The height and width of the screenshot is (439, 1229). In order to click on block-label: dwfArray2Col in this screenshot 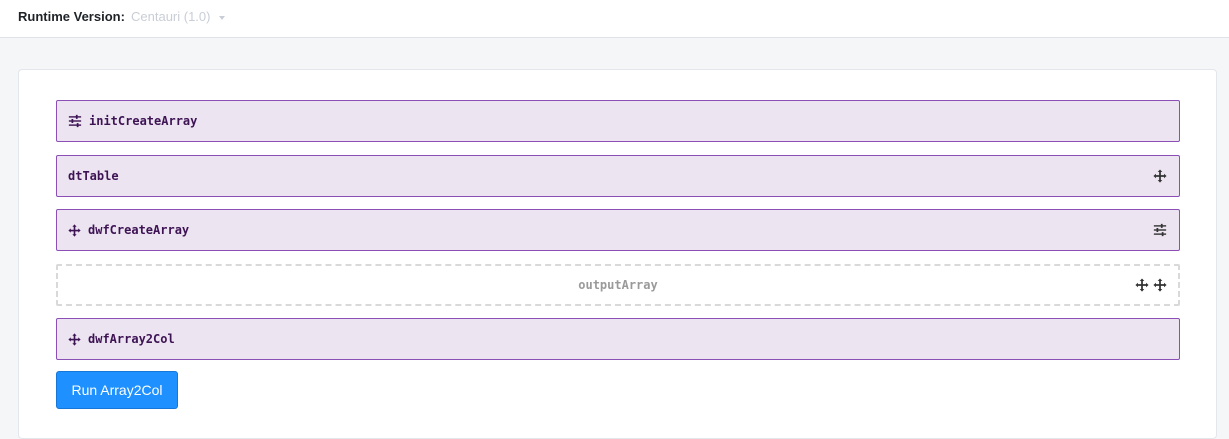, I will do `click(131, 339)`.